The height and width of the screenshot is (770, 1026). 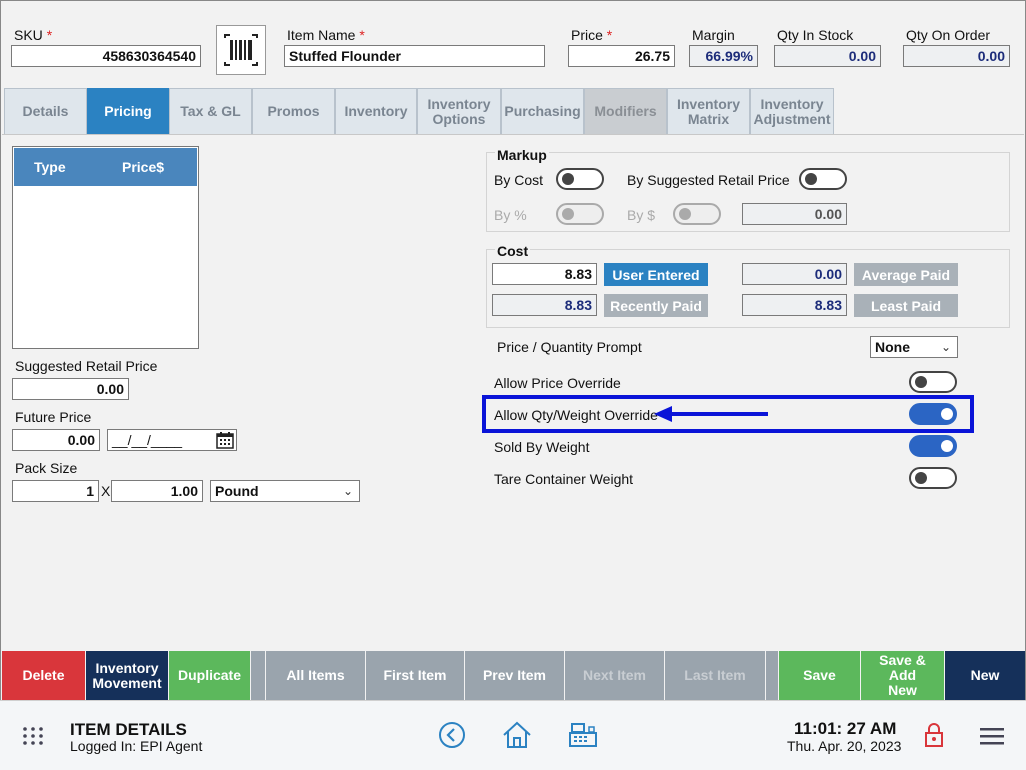 I want to click on tab-purchasing: Purchasing, so click(x=542, y=111).